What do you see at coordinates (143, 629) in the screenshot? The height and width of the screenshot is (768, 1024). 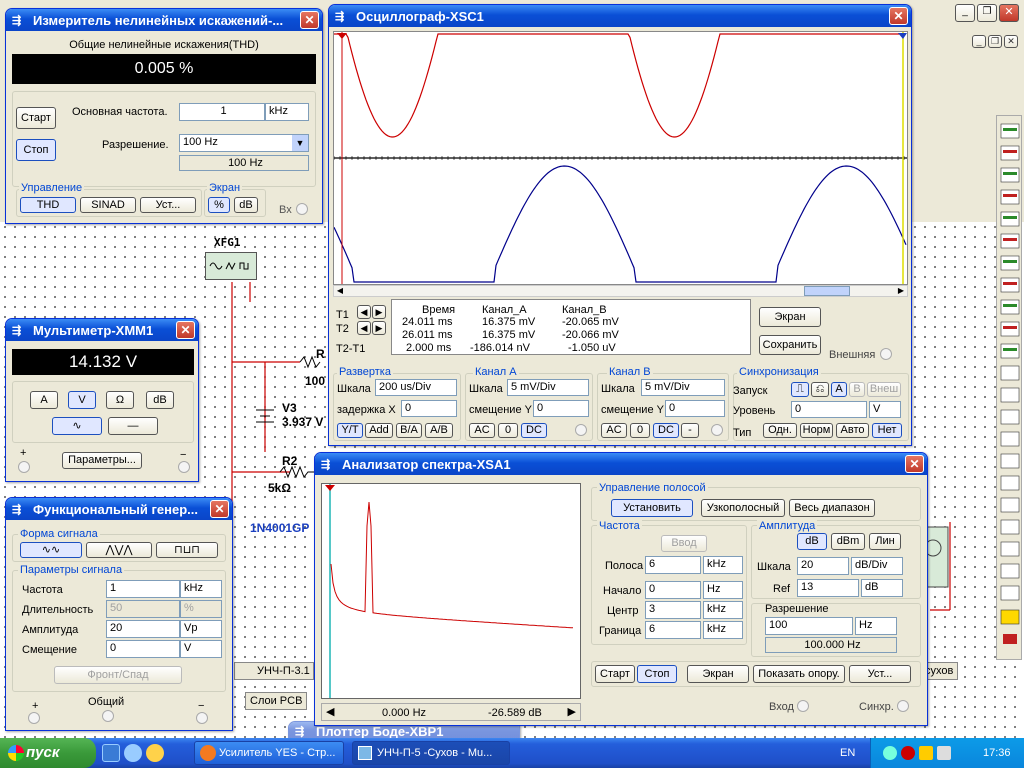 I see `amplitude-input: 20` at bounding box center [143, 629].